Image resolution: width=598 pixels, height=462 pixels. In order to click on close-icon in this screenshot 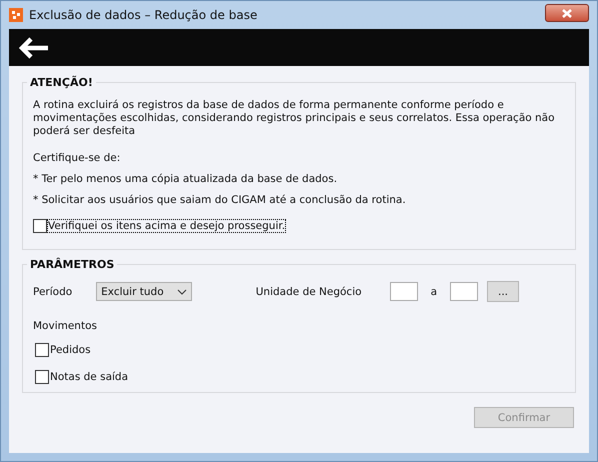, I will do `click(567, 13)`.